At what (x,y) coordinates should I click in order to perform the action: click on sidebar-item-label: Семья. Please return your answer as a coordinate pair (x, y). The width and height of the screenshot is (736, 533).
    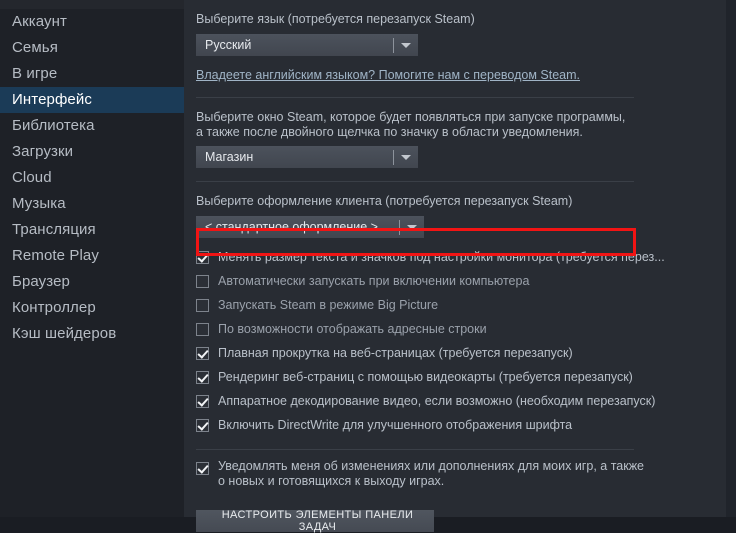
    Looking at the image, I should click on (35, 47).